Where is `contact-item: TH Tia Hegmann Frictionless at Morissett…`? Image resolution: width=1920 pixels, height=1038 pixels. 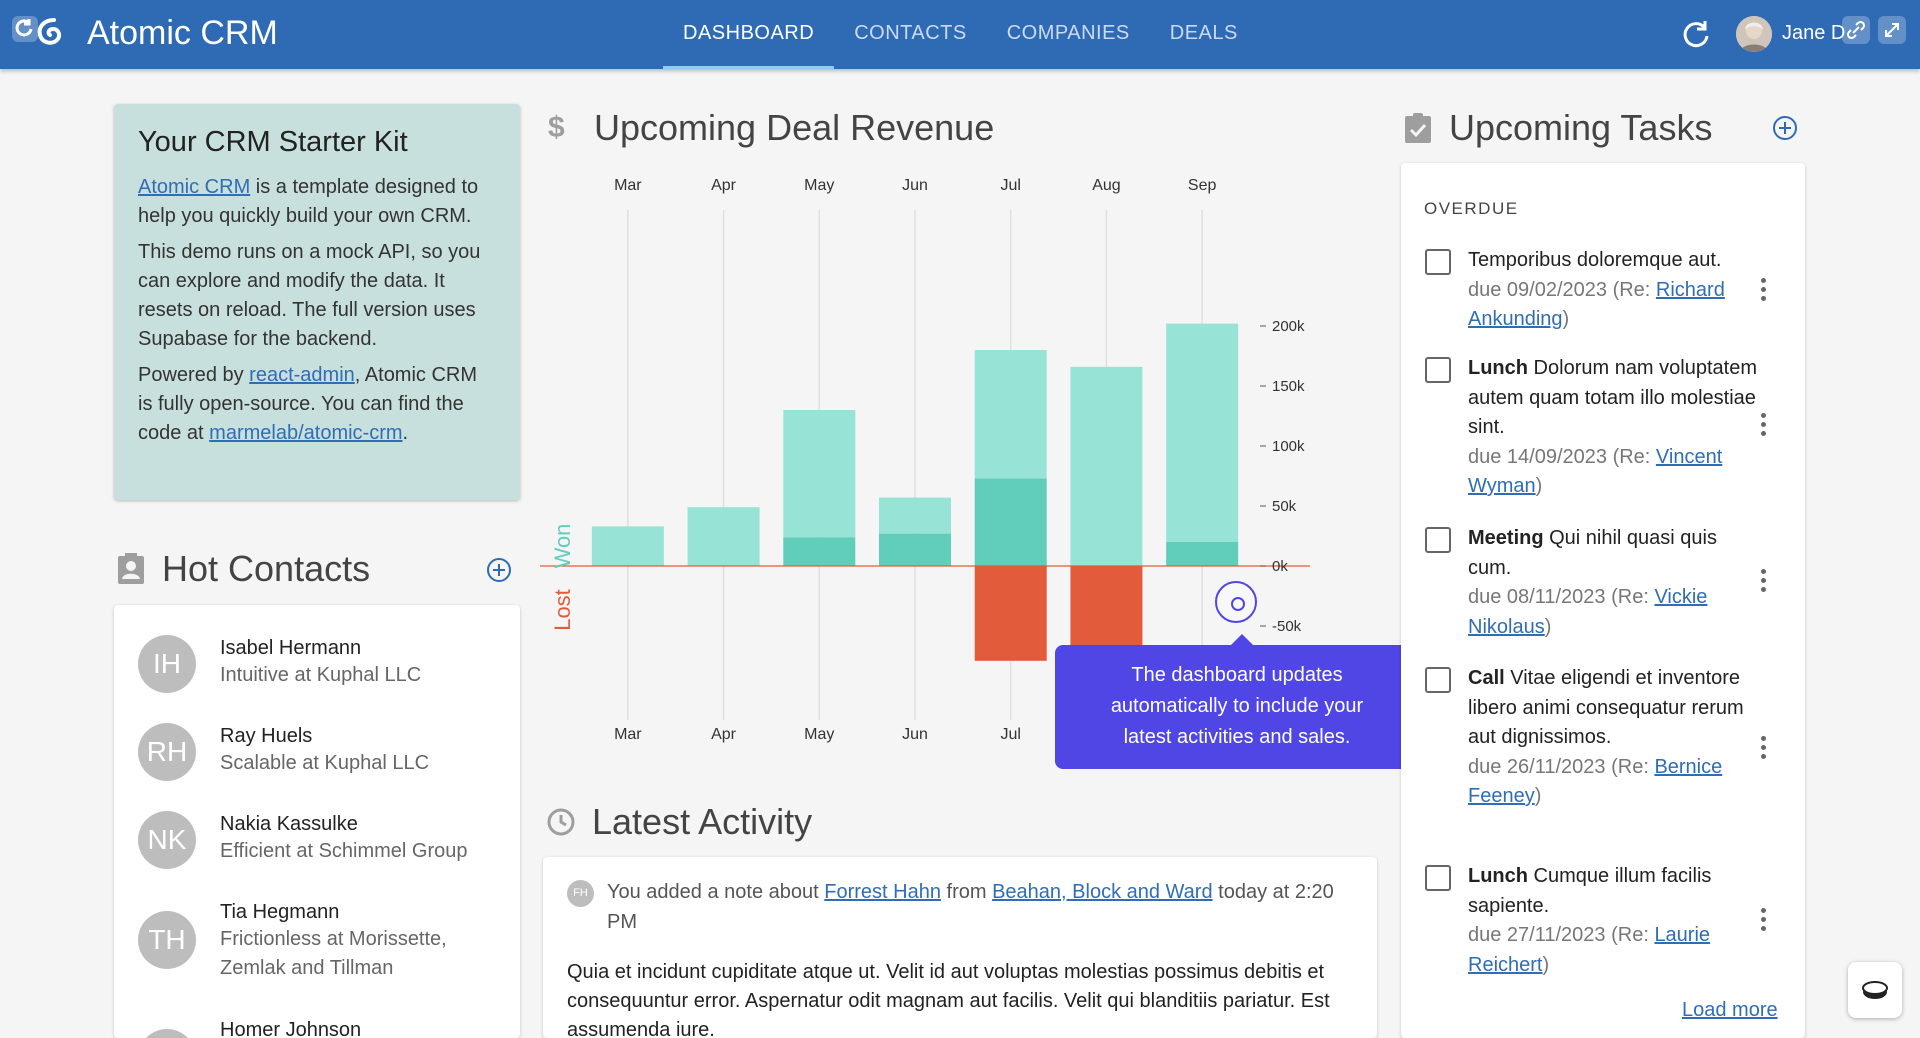
contact-item: TH Tia Hegmann Frictionless at Morissett… is located at coordinates (317, 943).